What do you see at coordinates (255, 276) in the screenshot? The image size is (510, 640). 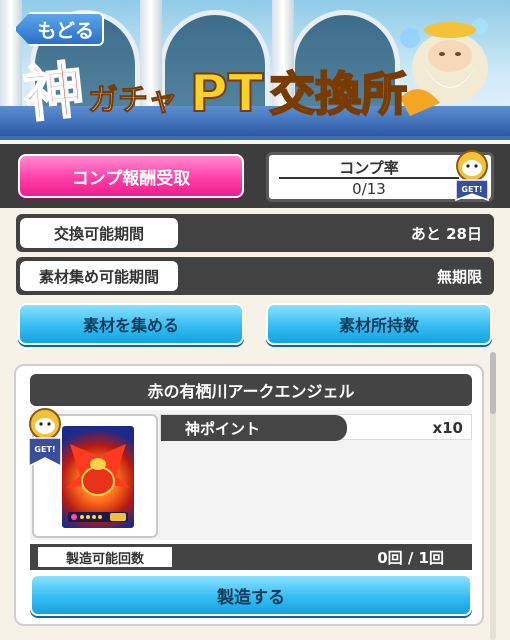 I see `collect-period-row: 素材集め可能期間 無期限` at bounding box center [255, 276].